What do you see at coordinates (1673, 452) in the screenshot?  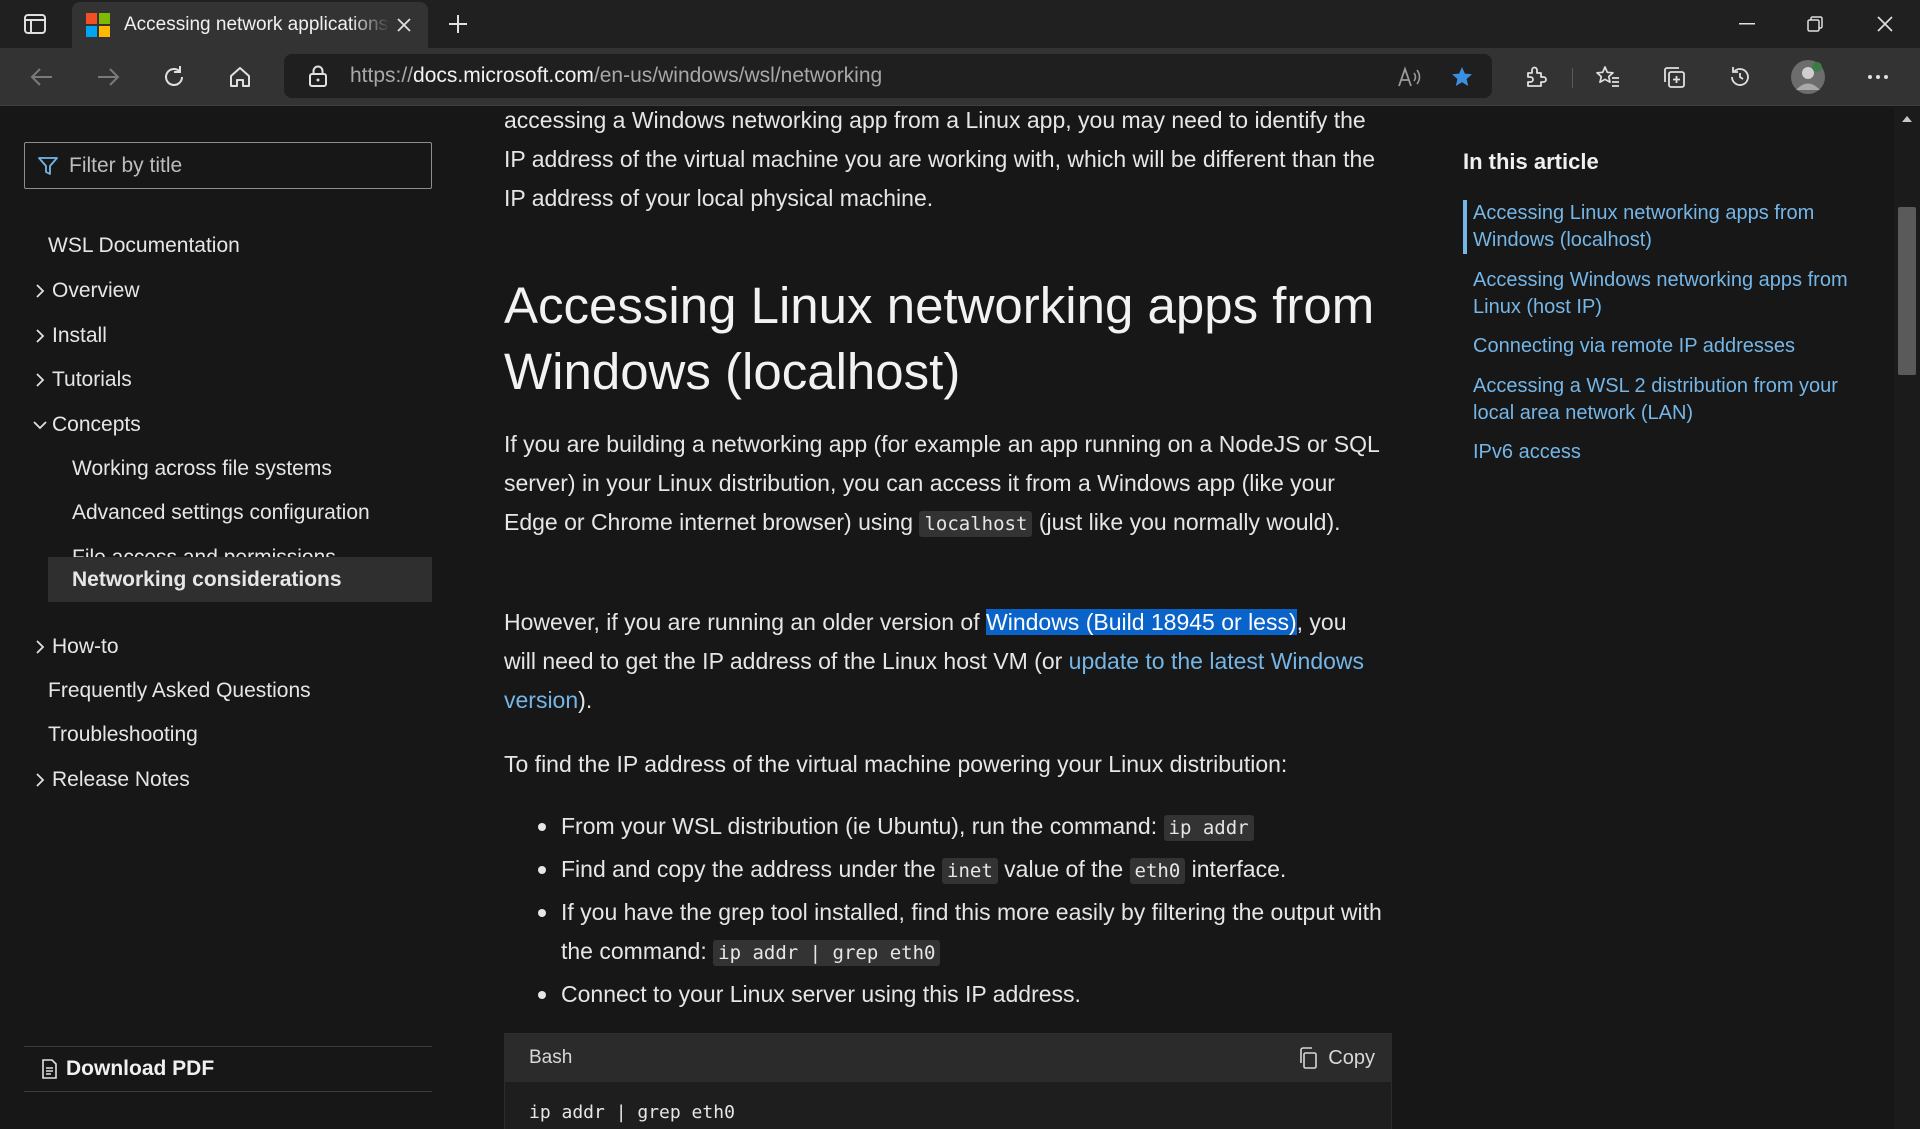 I see `toc-link-ipv6: IPv6 access` at bounding box center [1673, 452].